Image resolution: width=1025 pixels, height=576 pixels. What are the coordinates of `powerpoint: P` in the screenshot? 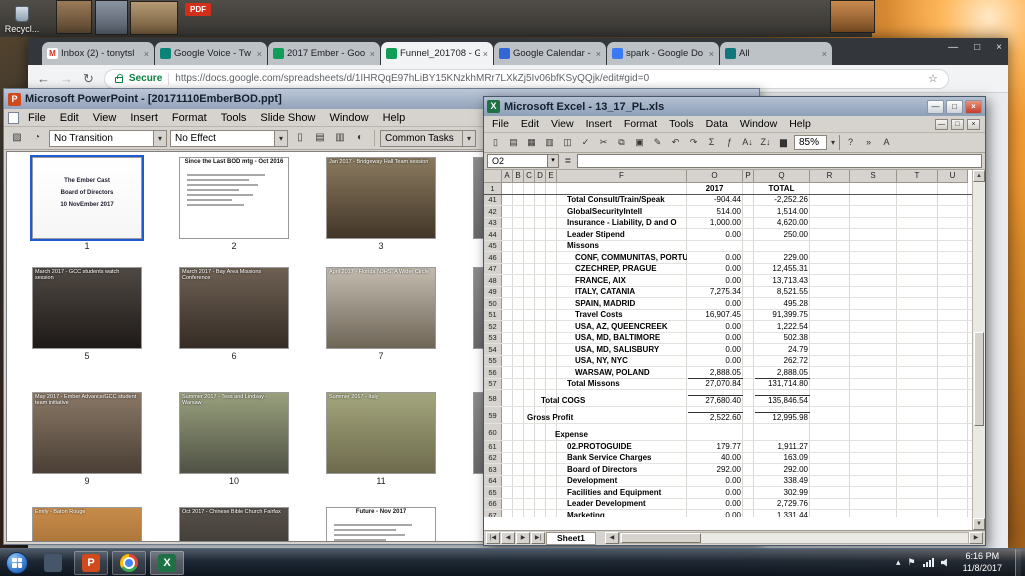 It's located at (91, 562).